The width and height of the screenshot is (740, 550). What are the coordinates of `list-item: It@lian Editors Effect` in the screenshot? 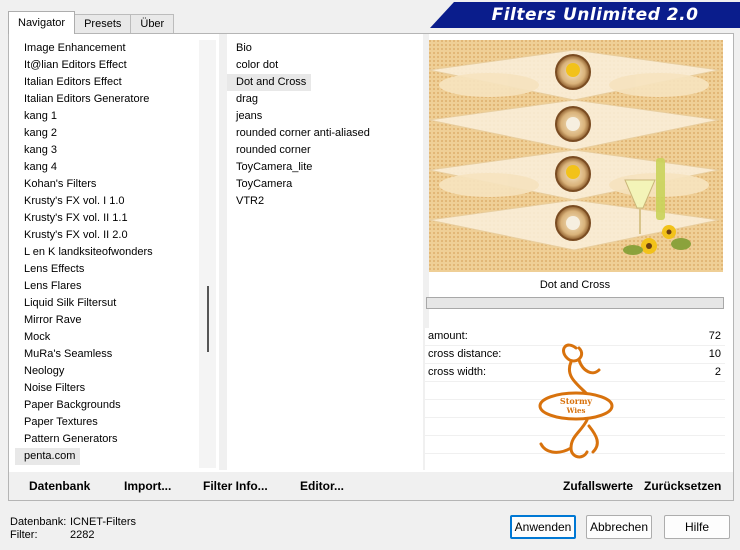 It's located at (111, 65).